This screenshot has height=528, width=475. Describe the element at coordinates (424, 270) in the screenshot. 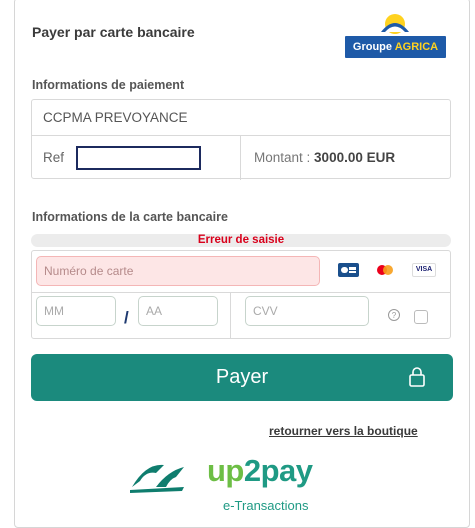

I see `visa-icon: VISA` at that location.